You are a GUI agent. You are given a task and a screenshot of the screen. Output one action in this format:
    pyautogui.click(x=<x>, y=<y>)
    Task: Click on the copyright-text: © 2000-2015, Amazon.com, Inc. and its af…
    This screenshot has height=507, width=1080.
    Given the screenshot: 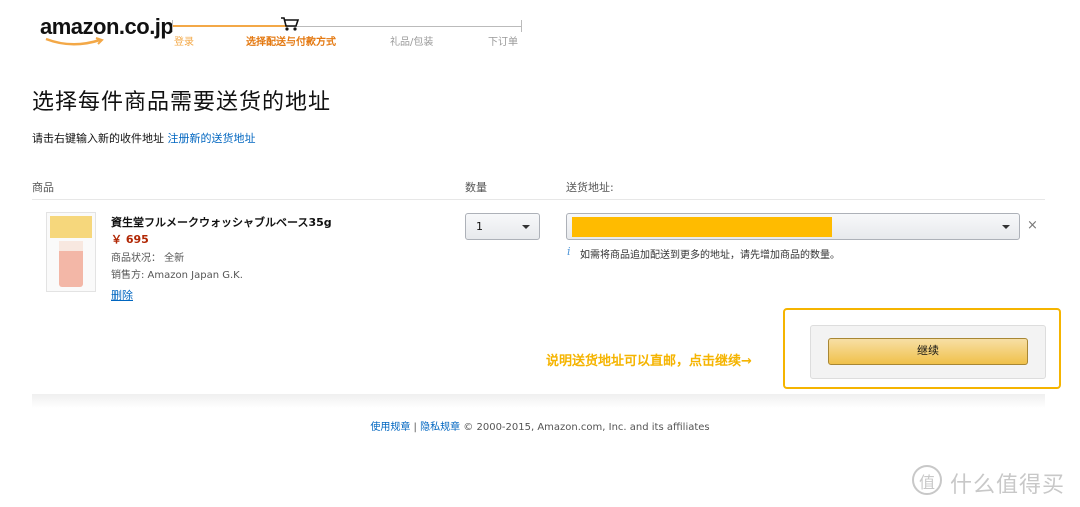 What is the action you would take?
    pyautogui.click(x=586, y=427)
    